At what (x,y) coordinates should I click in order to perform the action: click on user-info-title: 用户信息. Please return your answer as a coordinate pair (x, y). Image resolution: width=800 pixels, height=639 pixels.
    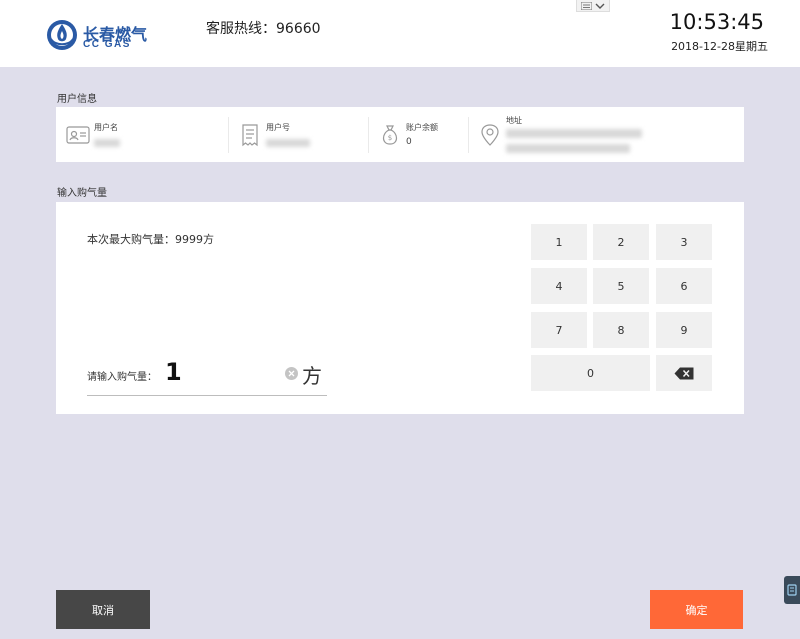
    Looking at the image, I should click on (77, 99).